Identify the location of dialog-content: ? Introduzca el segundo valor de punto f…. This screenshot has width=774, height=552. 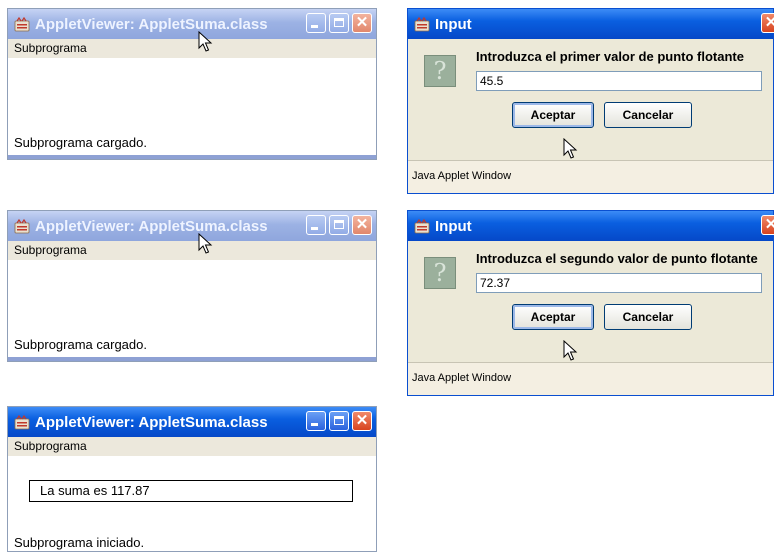
(592, 301).